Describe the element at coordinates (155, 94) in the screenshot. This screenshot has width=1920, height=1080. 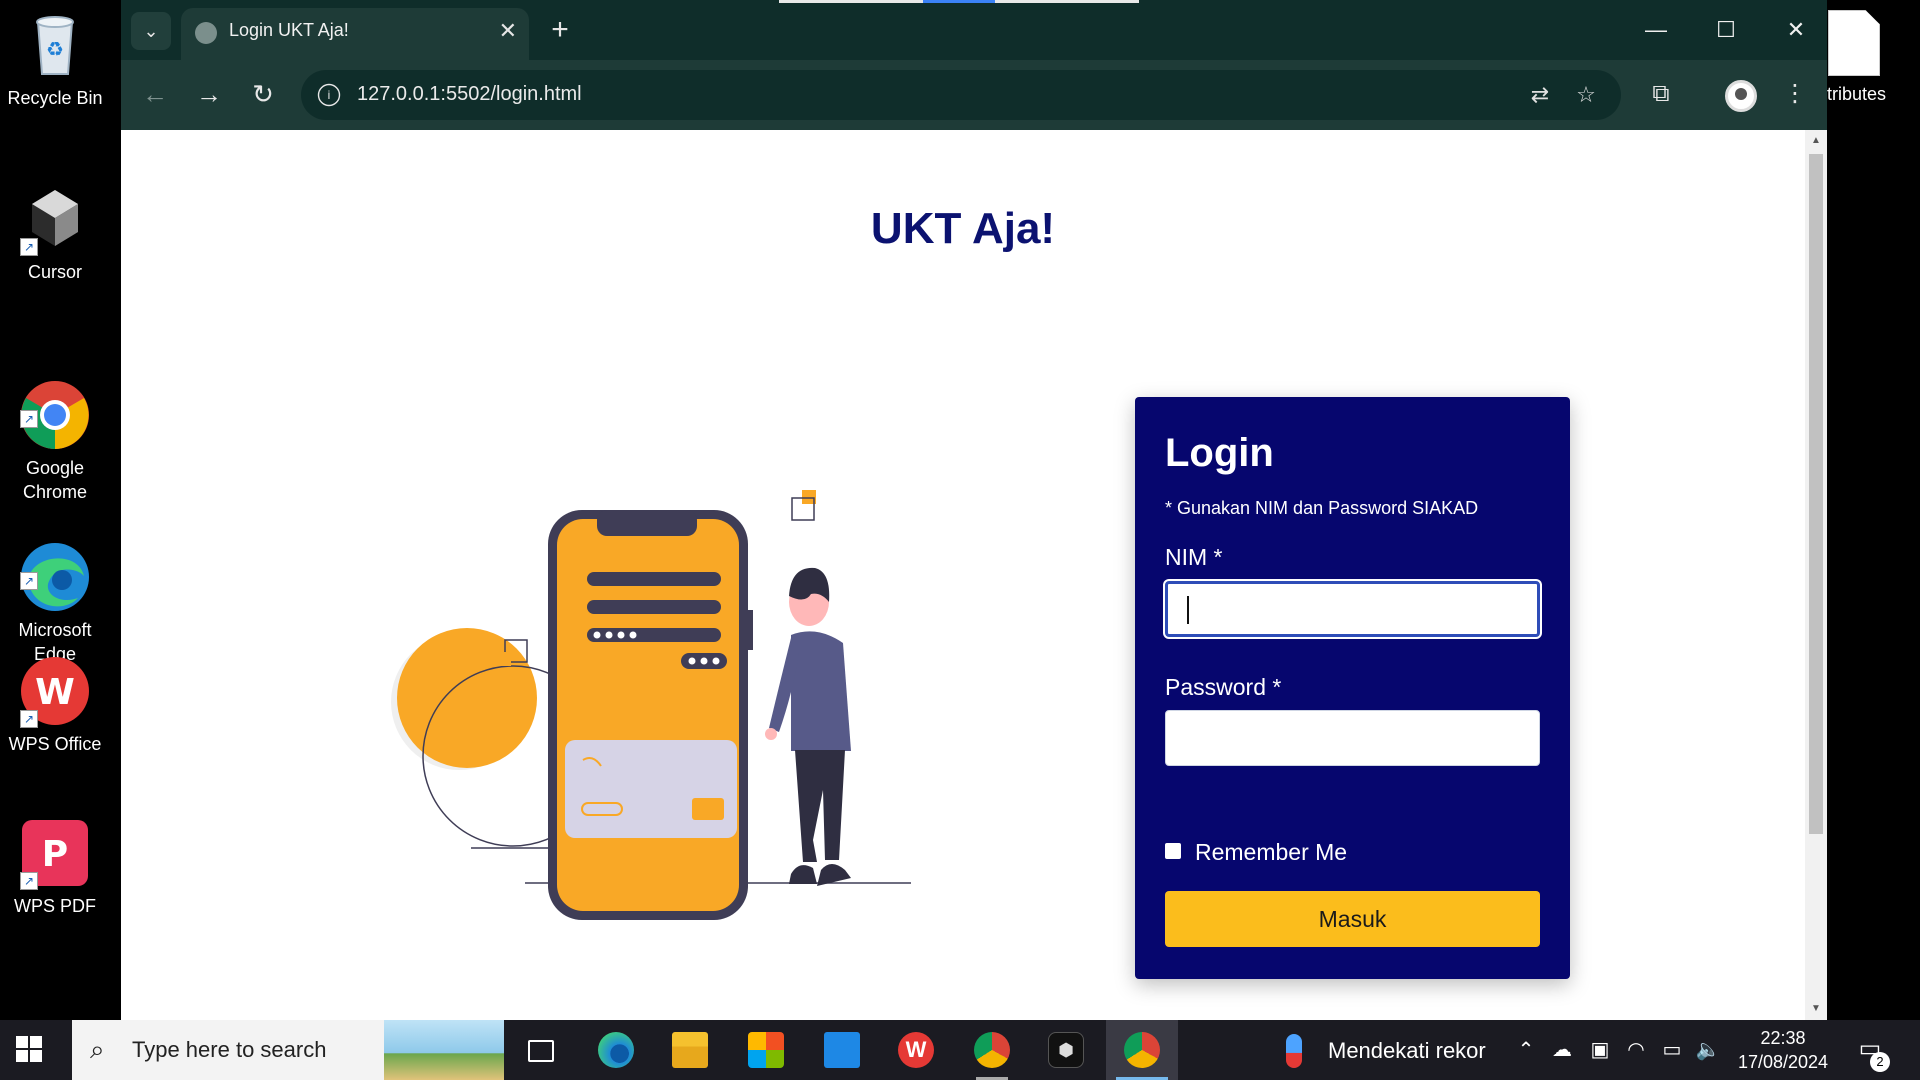
I see `back-button: ←` at that location.